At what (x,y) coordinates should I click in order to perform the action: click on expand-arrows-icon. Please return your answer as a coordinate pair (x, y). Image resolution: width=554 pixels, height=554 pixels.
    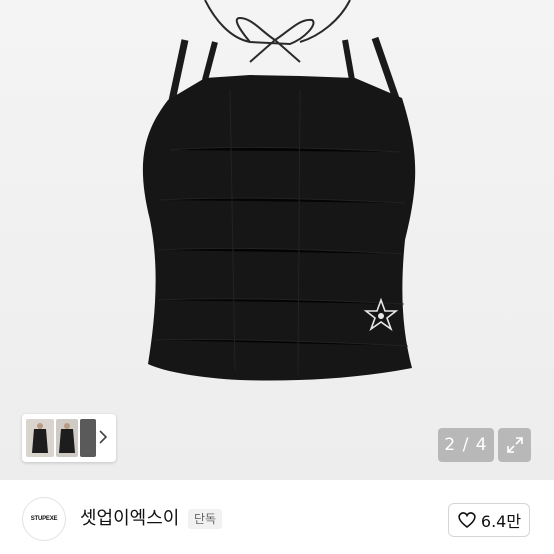
    Looking at the image, I should click on (514, 445).